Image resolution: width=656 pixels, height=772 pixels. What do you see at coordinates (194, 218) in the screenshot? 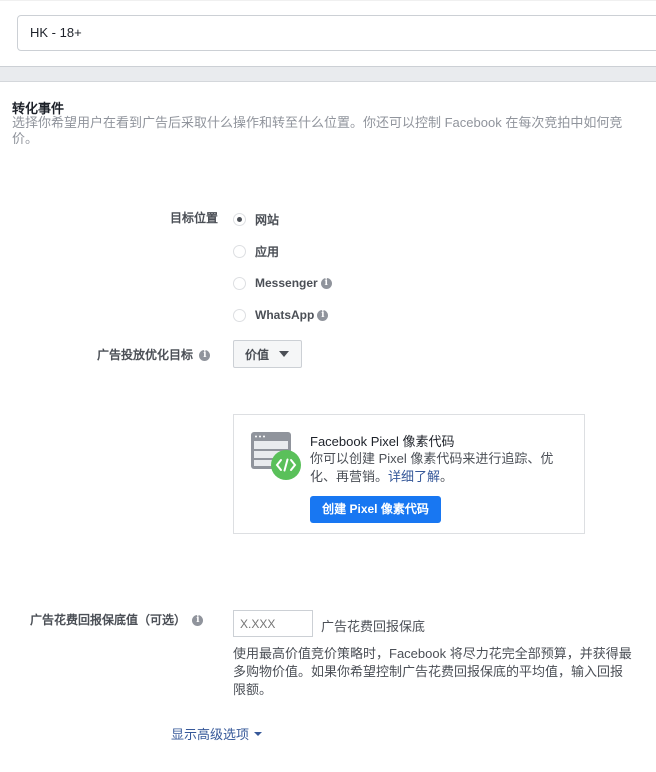
I see `destination-label: 目标位置` at bounding box center [194, 218].